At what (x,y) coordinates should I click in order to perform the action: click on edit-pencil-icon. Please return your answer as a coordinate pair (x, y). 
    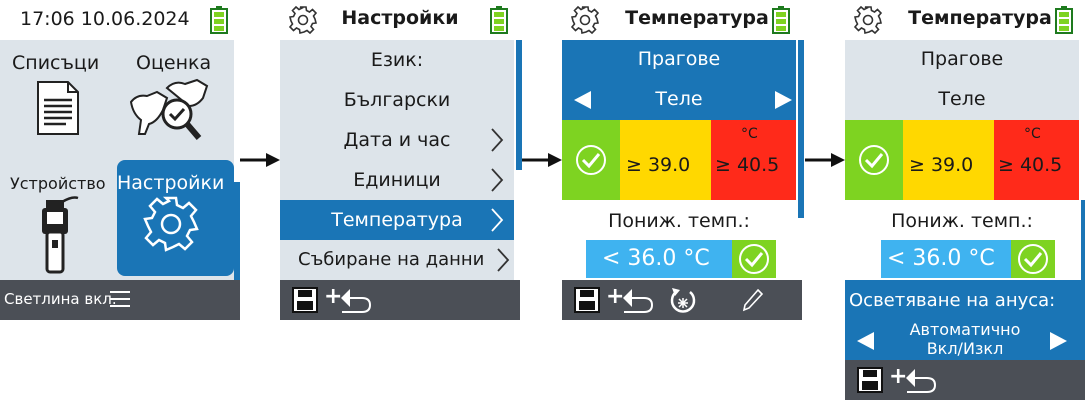
    Looking at the image, I should click on (753, 300).